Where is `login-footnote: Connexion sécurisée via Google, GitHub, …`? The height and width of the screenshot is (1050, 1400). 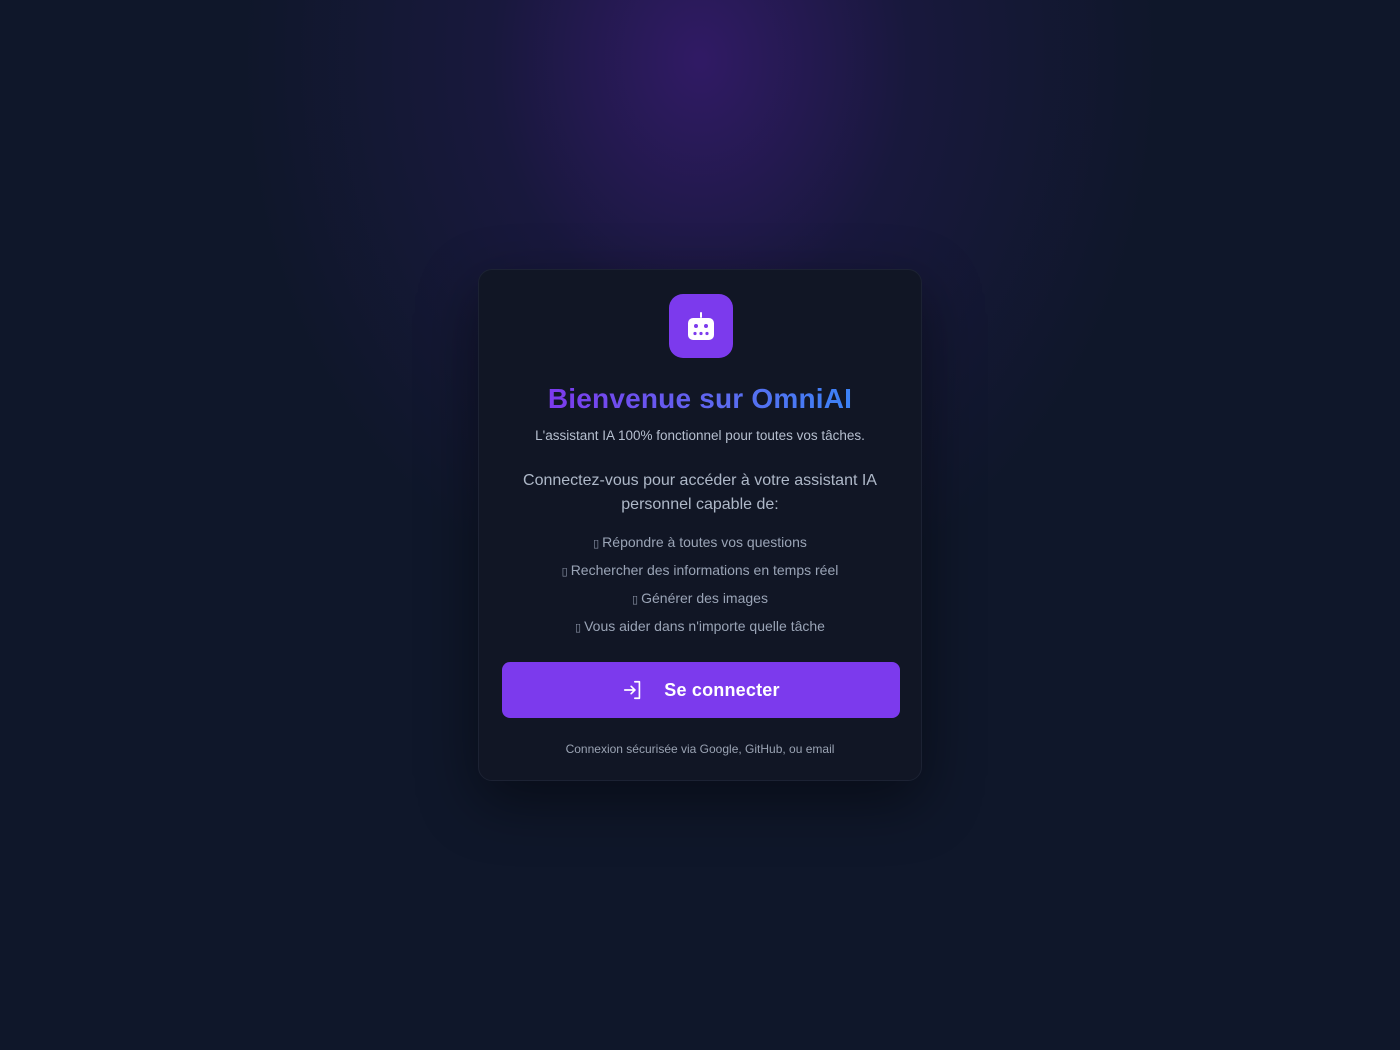 login-footnote: Connexion sécurisée via Google, GitHub, … is located at coordinates (700, 749).